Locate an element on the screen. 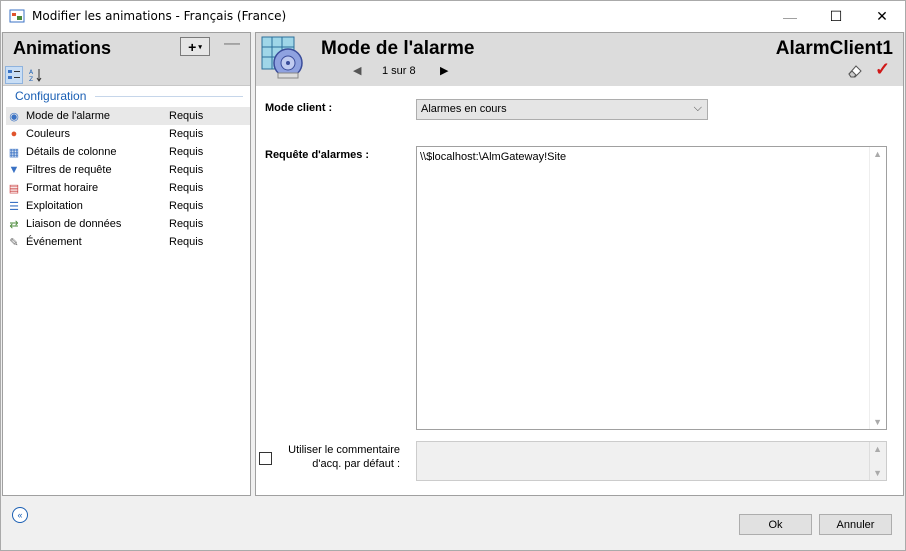 The image size is (906, 551). tree-item: ⇄ Liaison de données Requis is located at coordinates (128, 224).